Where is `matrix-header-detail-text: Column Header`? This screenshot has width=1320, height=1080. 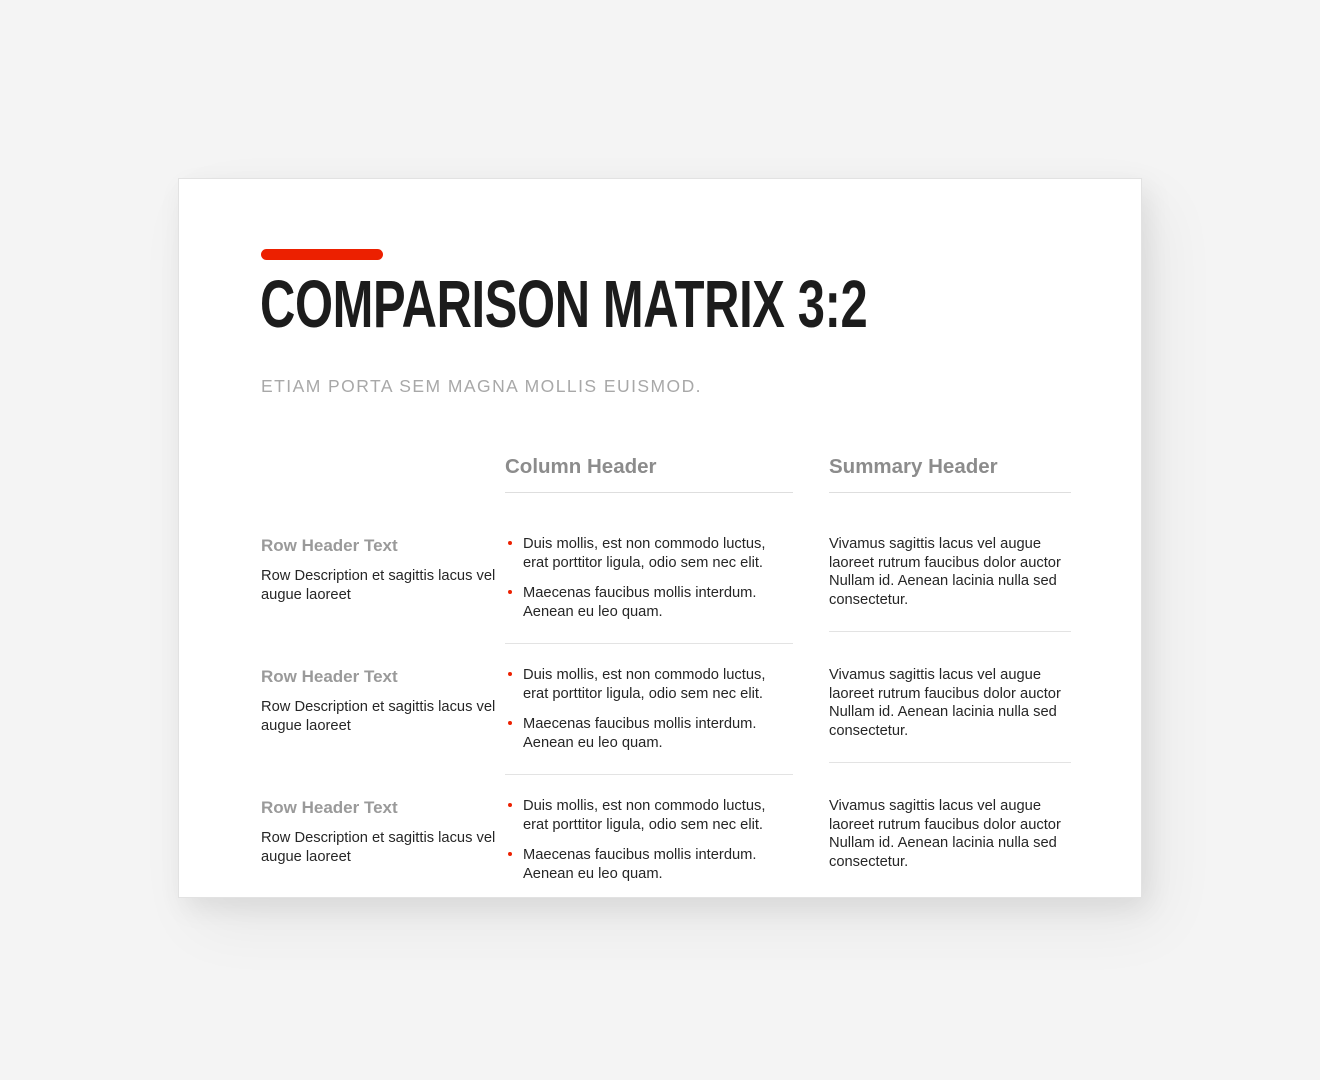 matrix-header-detail-text: Column Header is located at coordinates (649, 474).